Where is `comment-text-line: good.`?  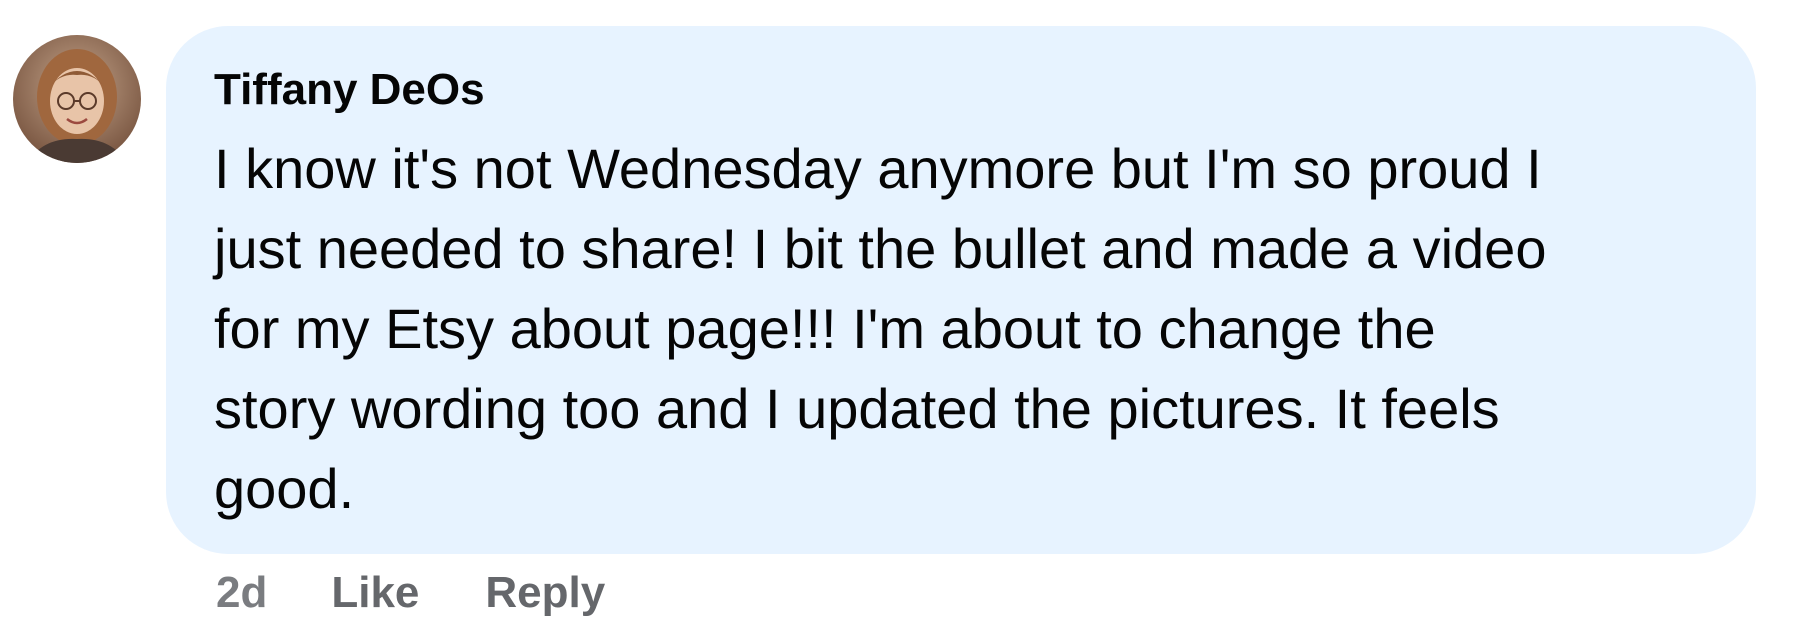
comment-text-line: good. is located at coordinates (284, 488).